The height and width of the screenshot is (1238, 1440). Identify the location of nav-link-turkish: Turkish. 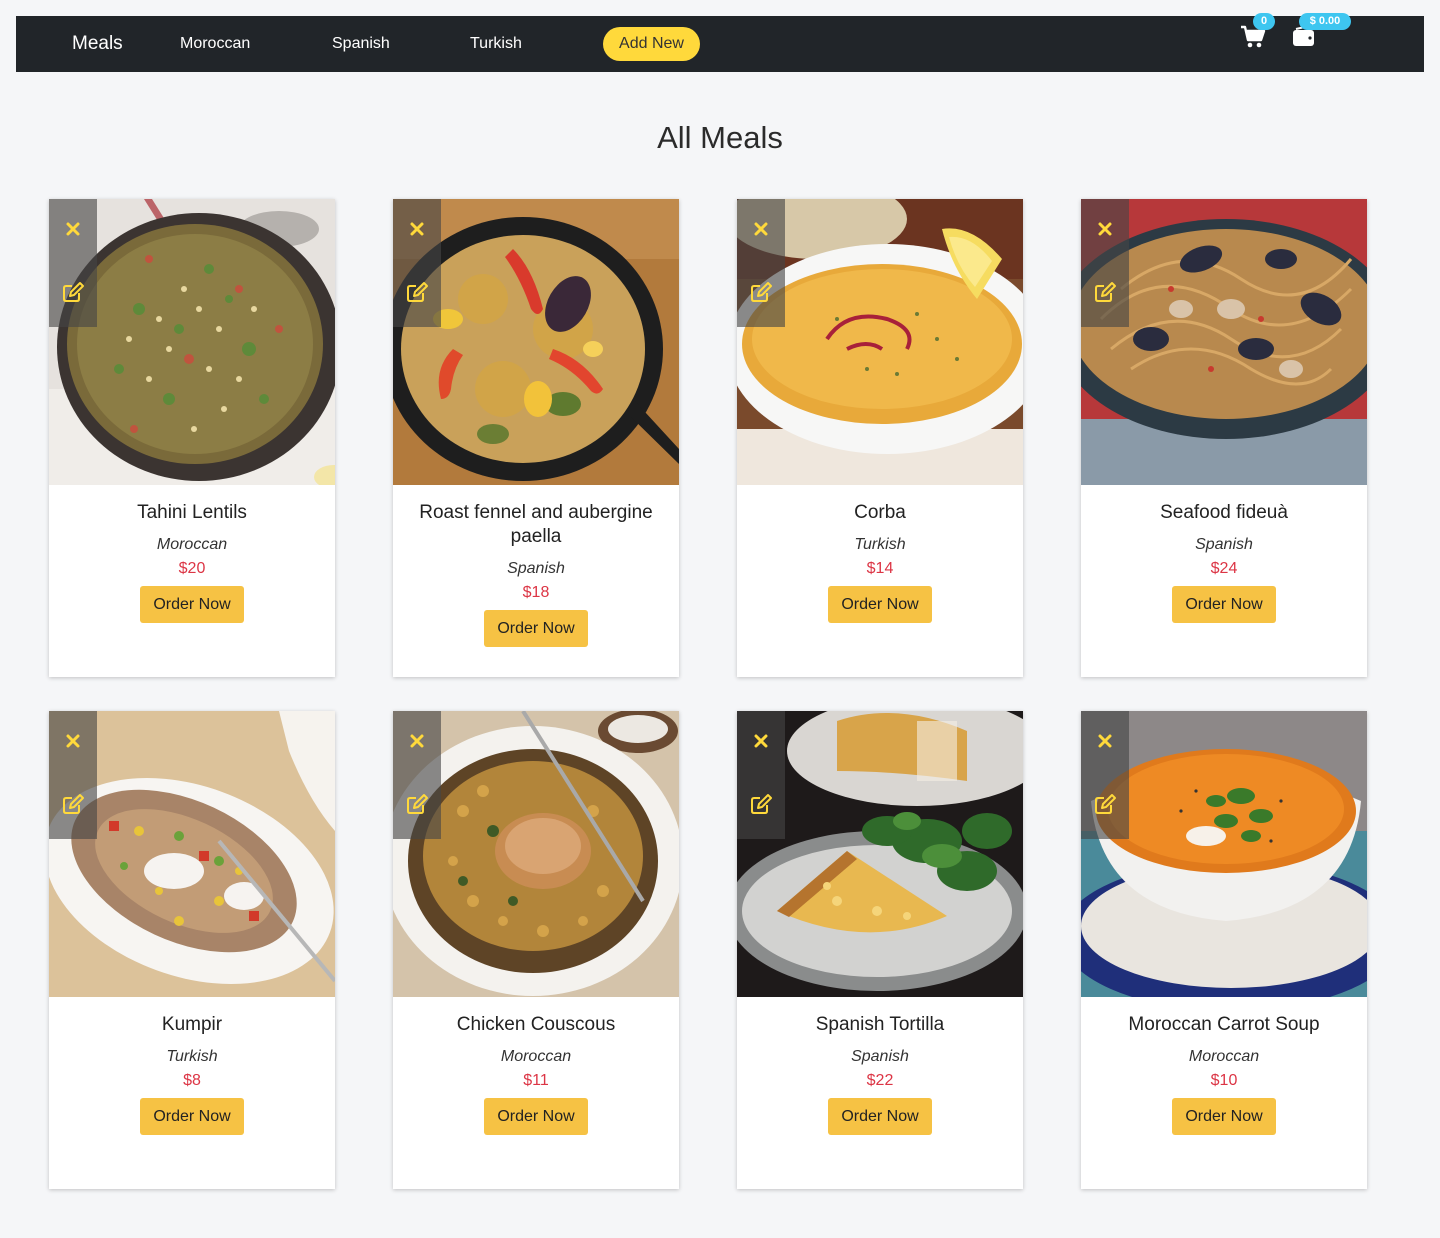
(496, 44).